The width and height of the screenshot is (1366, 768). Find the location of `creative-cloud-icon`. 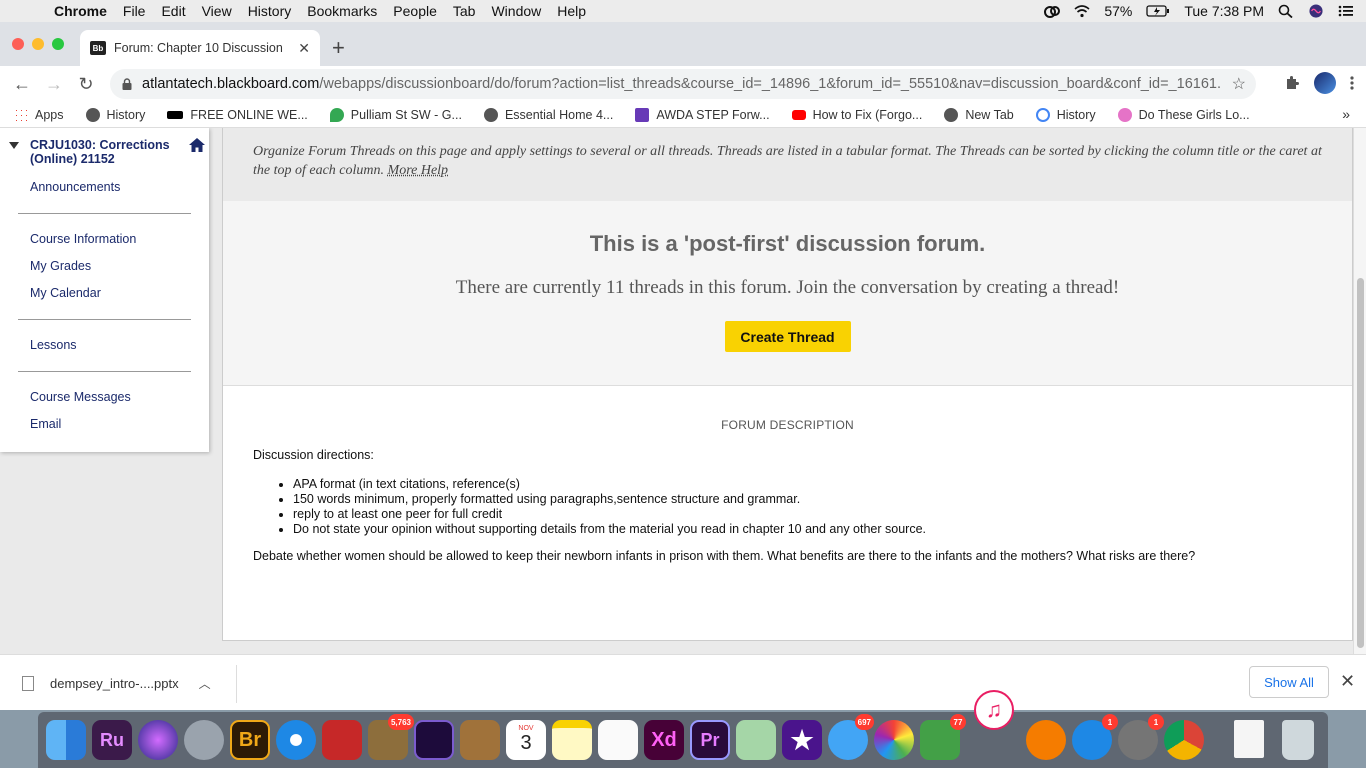

creative-cloud-icon is located at coordinates (1052, 11).